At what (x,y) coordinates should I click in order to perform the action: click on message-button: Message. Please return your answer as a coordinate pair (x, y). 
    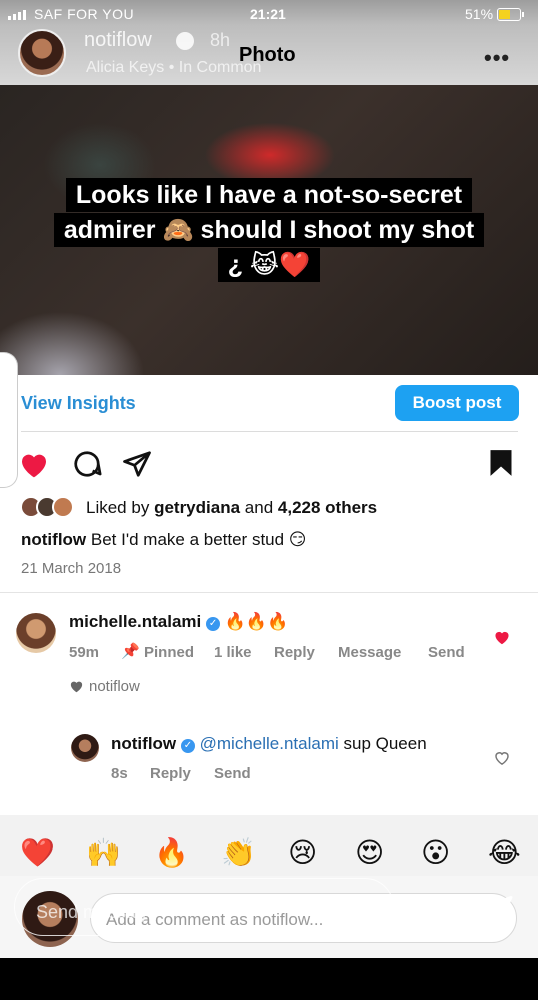
    Looking at the image, I should click on (369, 652).